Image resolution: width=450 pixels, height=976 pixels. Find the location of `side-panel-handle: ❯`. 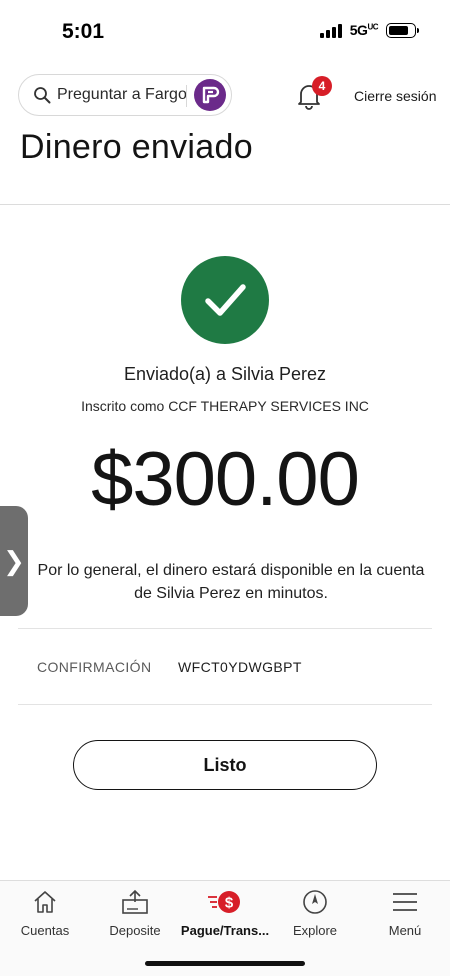

side-panel-handle: ❯ is located at coordinates (14, 561).